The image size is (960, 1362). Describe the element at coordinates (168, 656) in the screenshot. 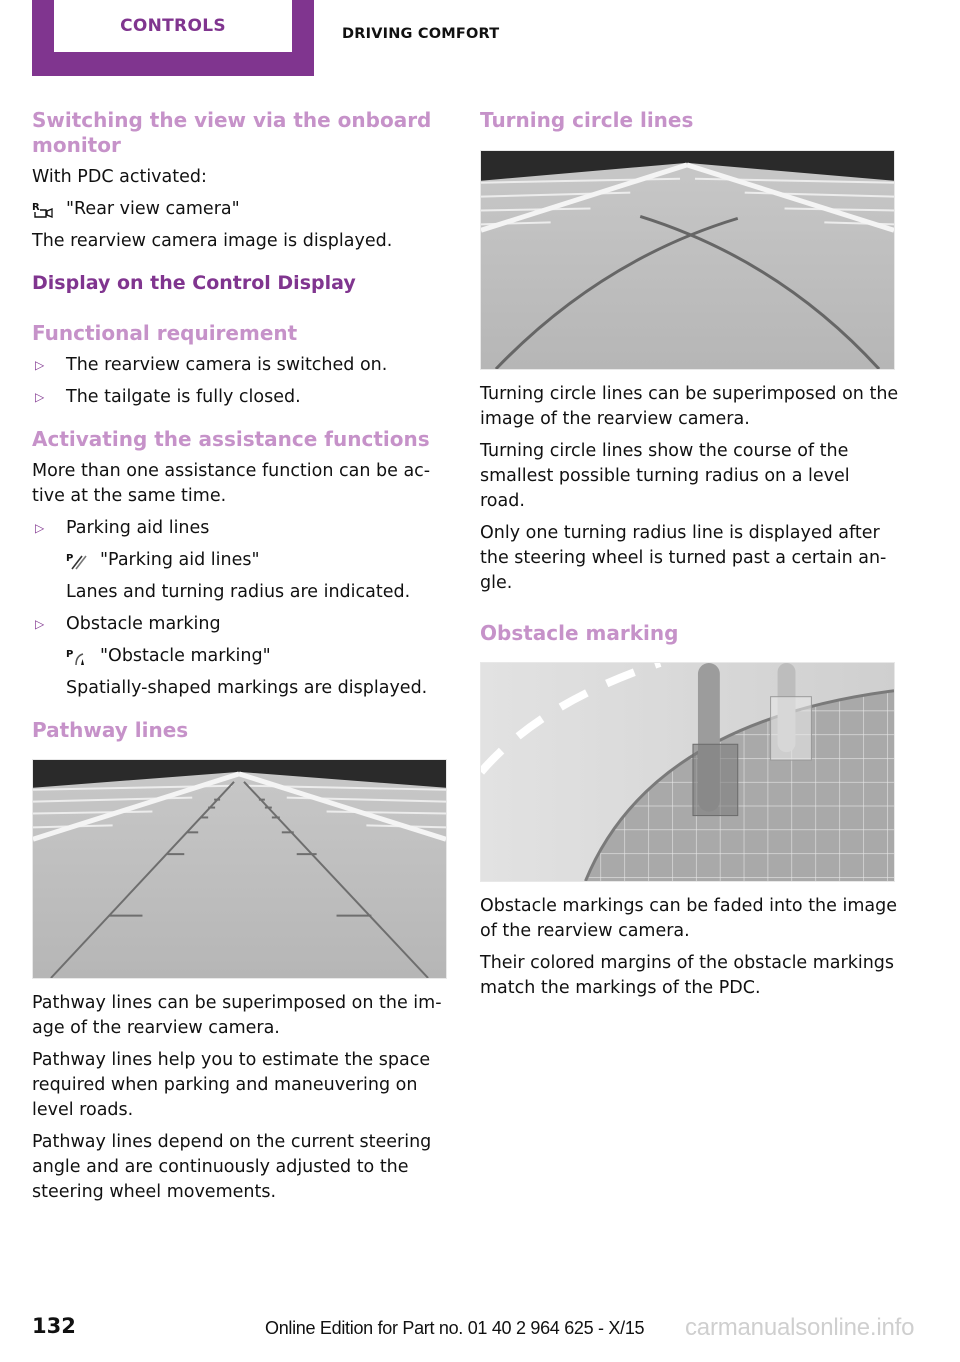

I see `menu-item-obstacle-marking: P "Obstacle marking"` at that location.